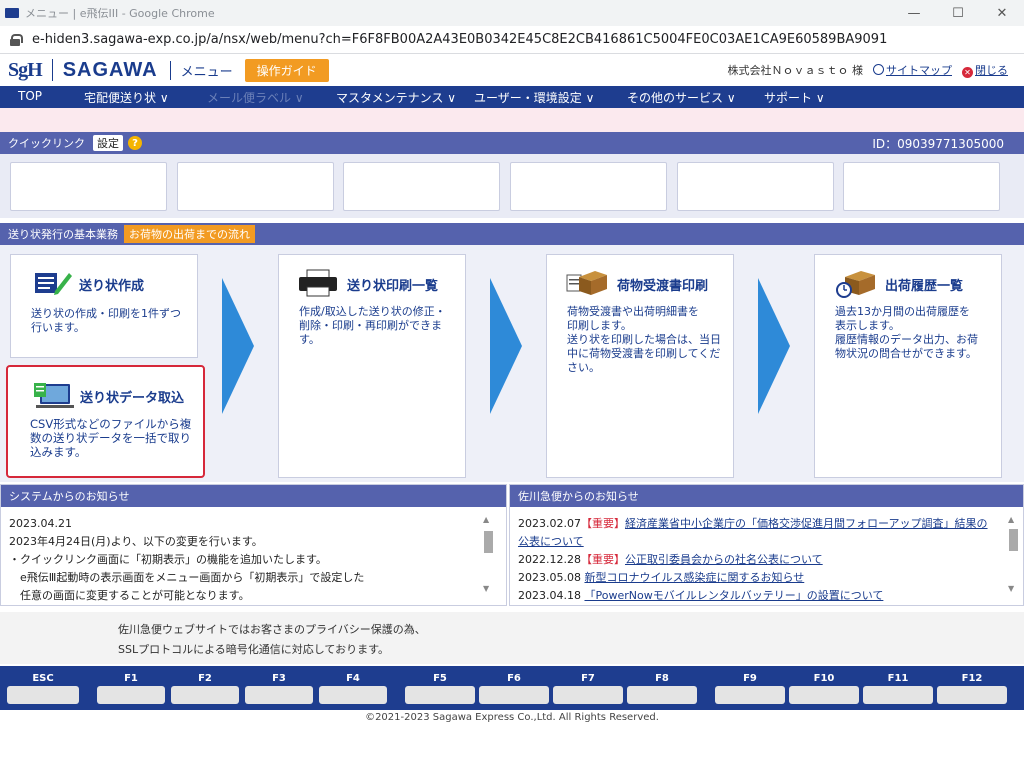  I want to click on help-icon: ?, so click(135, 143).